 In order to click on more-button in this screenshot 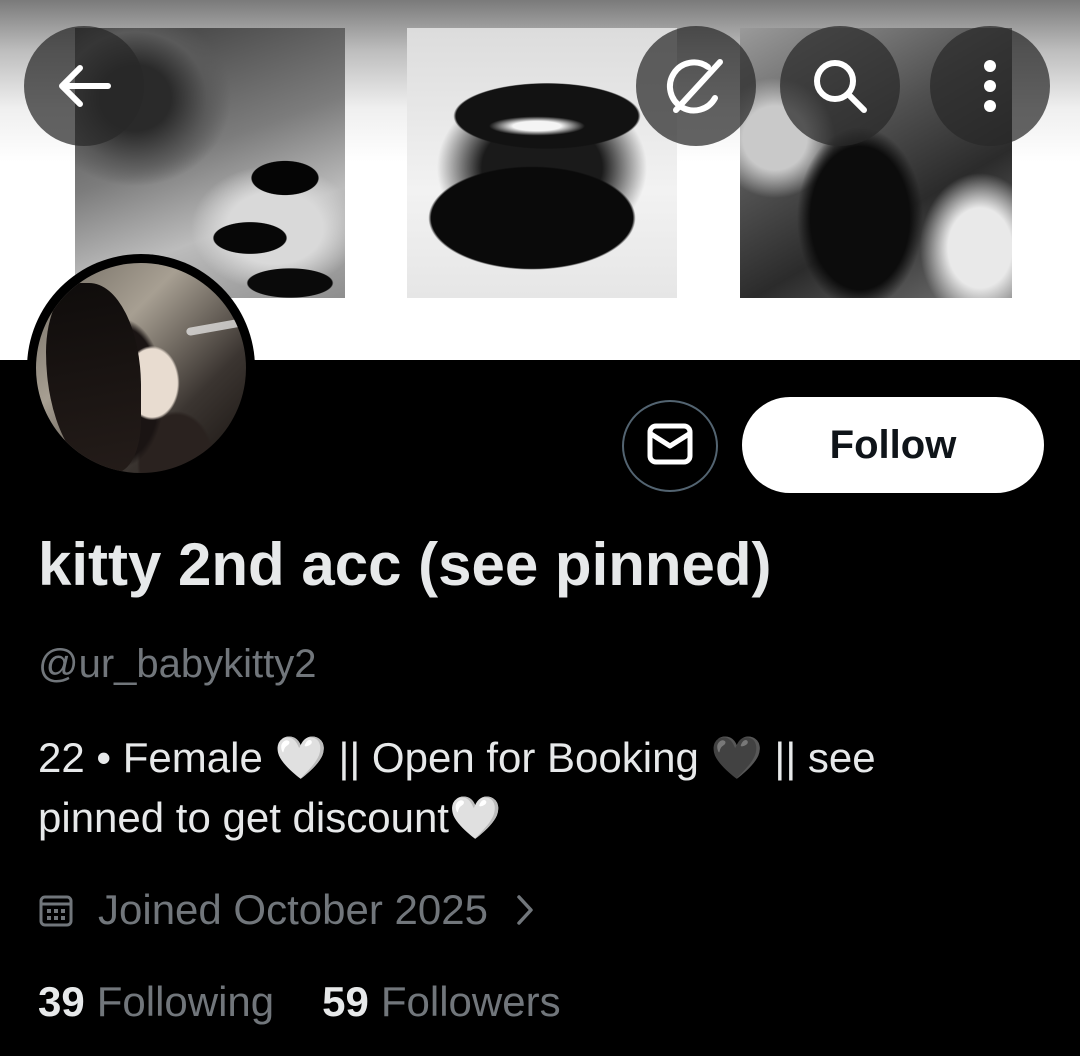, I will do `click(990, 86)`.